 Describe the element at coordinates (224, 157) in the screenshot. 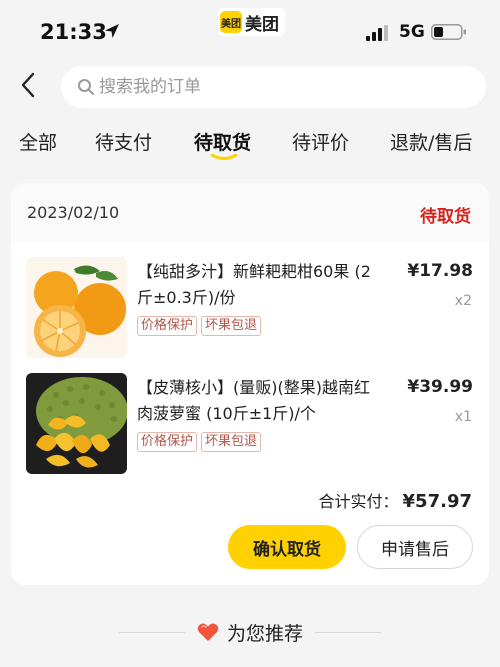

I see `active-tab-indicator` at that location.